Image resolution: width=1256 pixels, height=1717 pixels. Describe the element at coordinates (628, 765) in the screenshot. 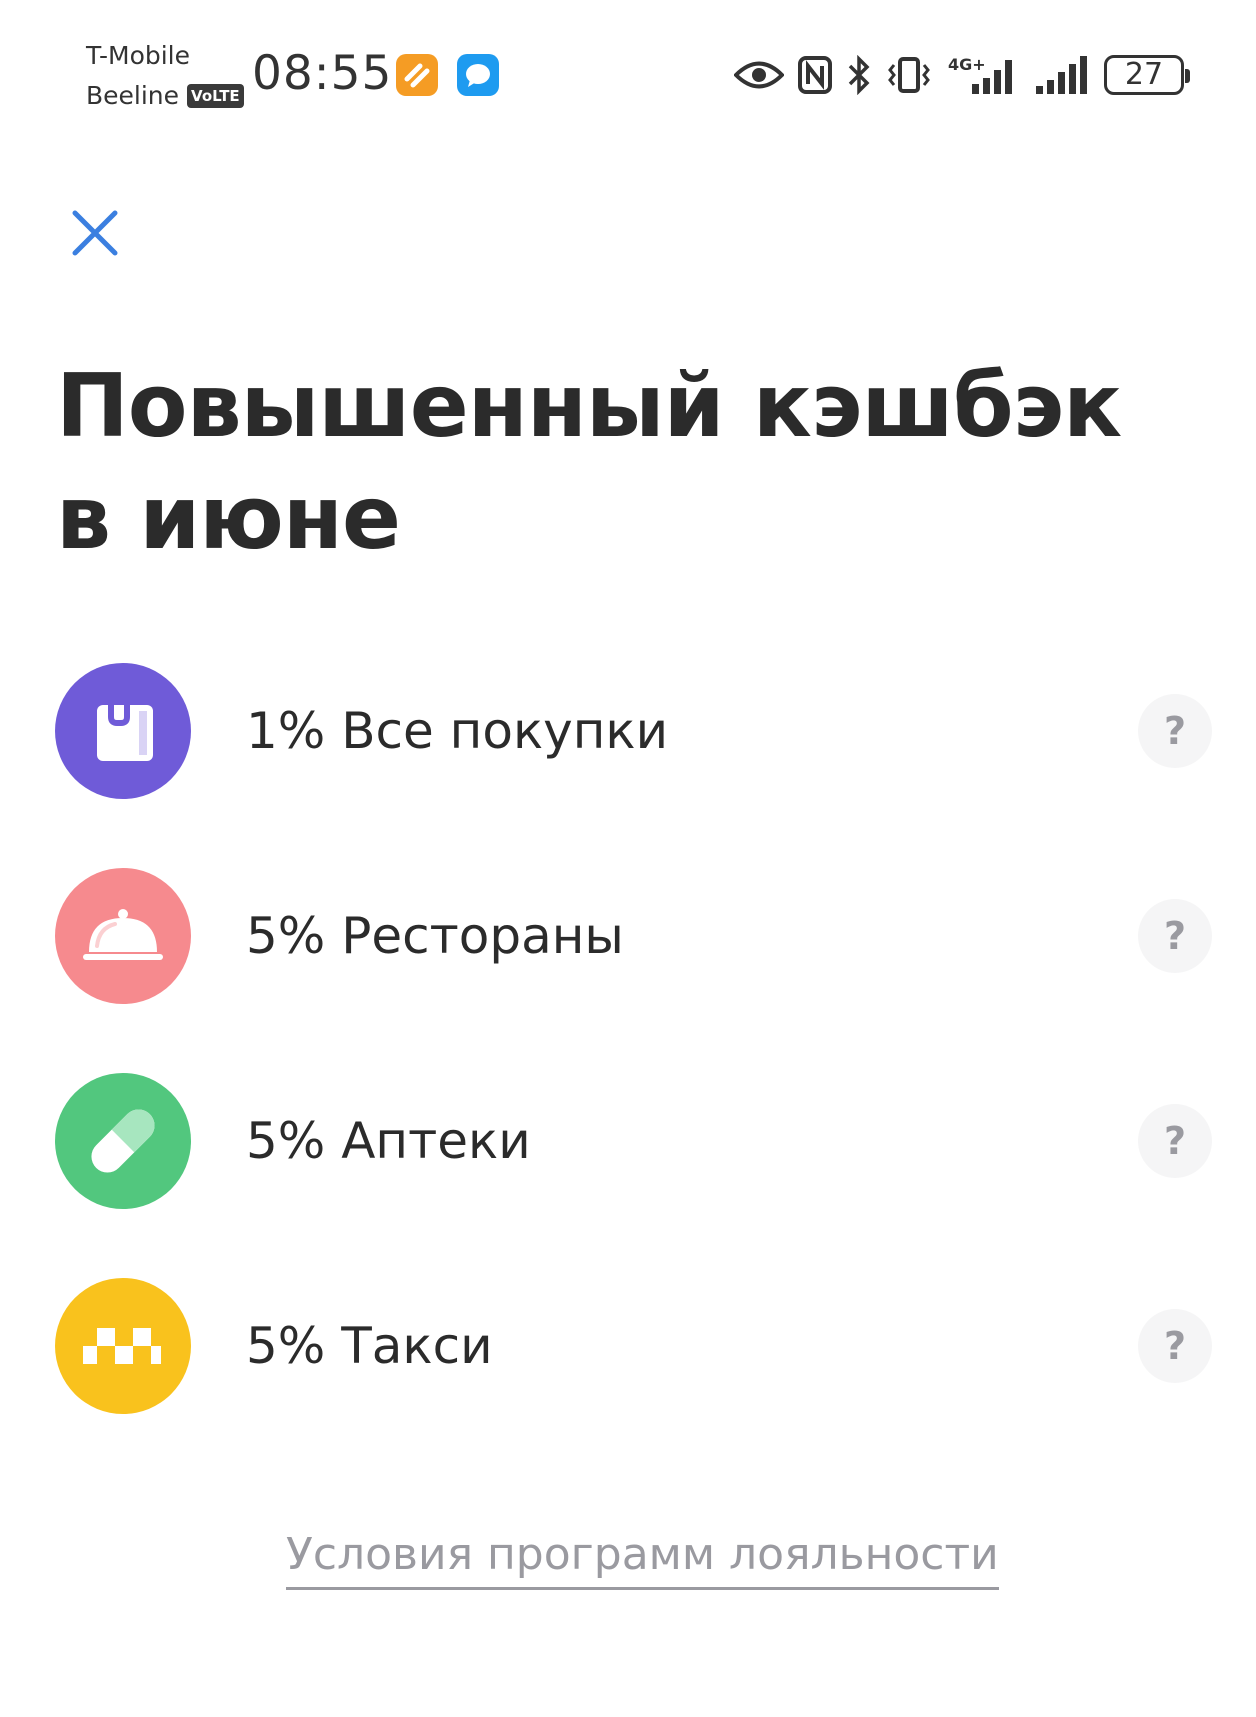

I see `cashback-item-all-purchases: 1% Все покупки ?` at that location.